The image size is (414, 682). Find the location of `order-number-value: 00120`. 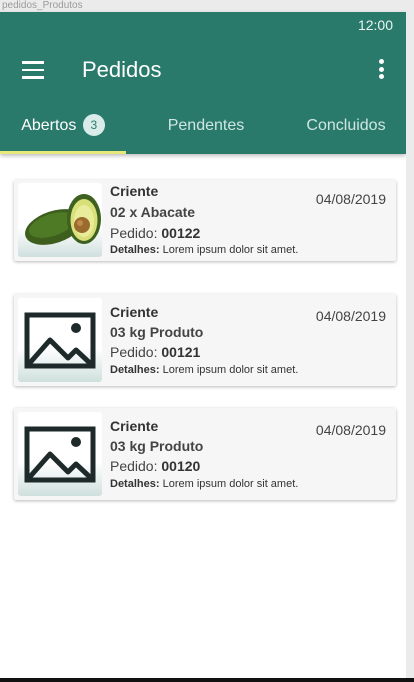

order-number-value: 00120 is located at coordinates (181, 466).